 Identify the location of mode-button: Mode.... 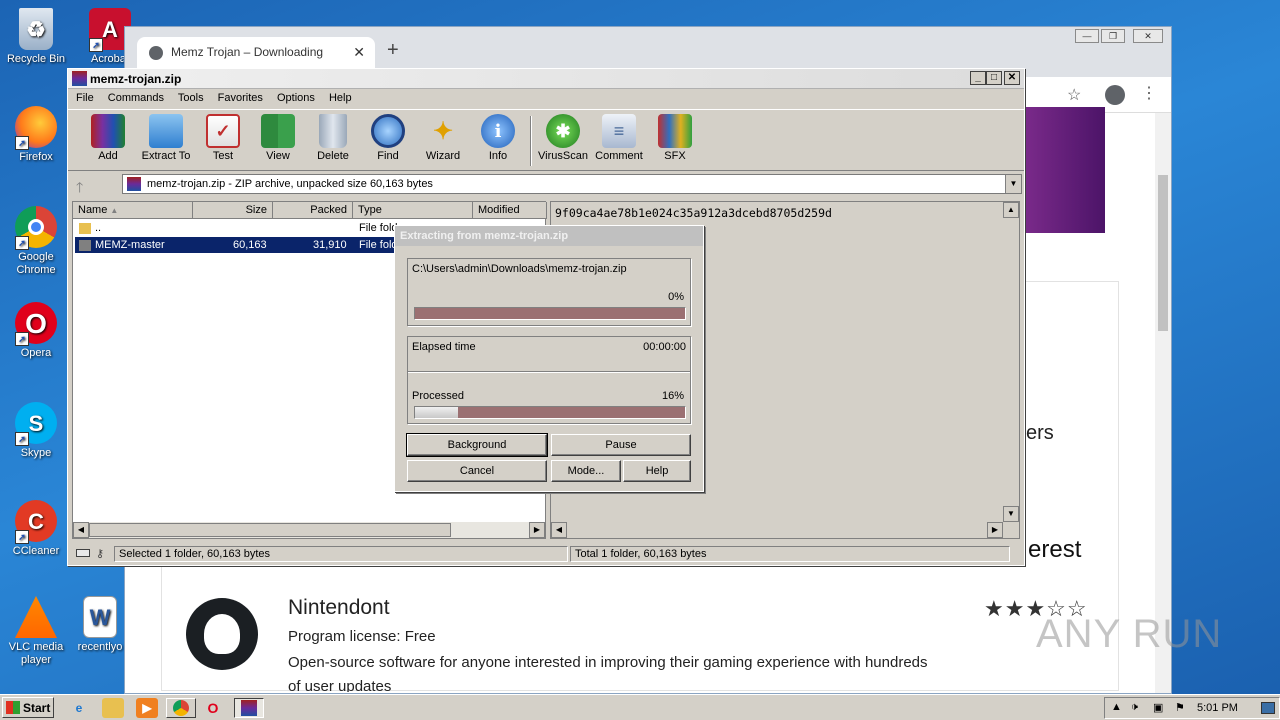
(586, 471).